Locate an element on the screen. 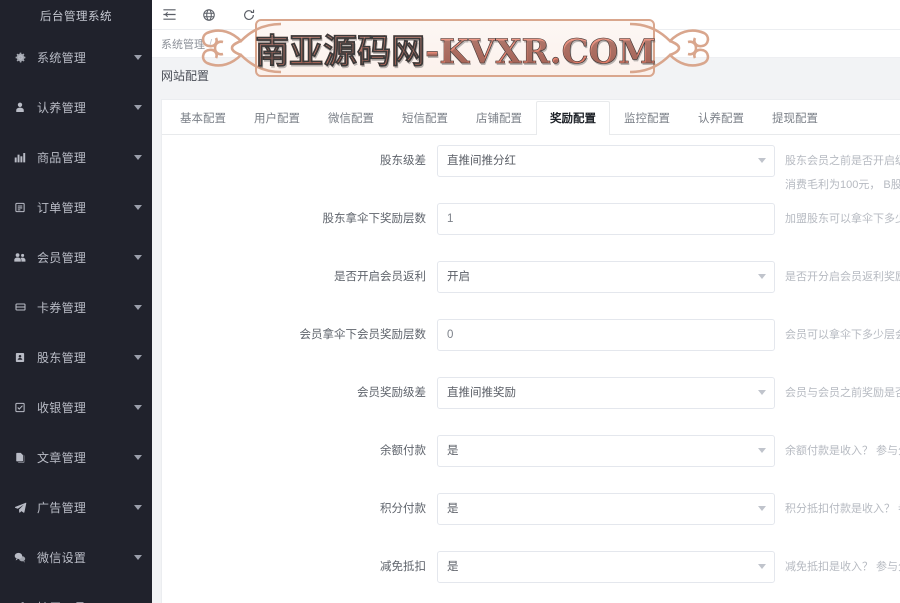 This screenshot has width=900, height=603. sidebar-item-system: 系统管理 is located at coordinates (76, 57).